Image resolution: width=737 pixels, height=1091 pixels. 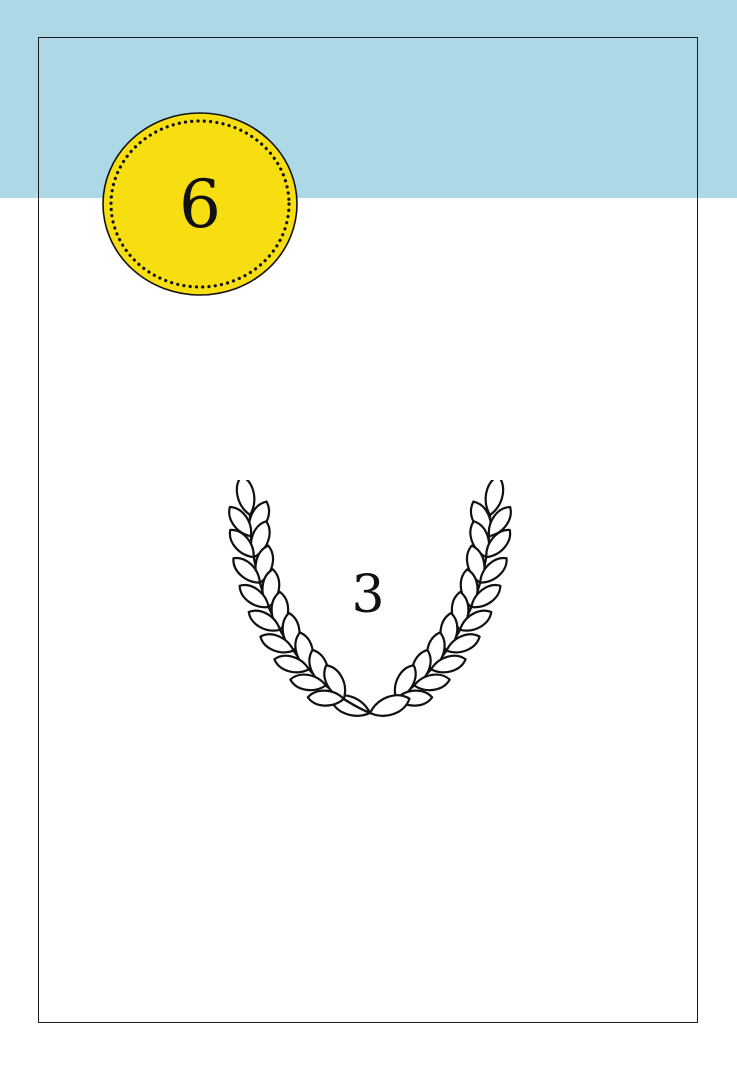 I want to click on cost-value: 6, so click(x=200, y=204).